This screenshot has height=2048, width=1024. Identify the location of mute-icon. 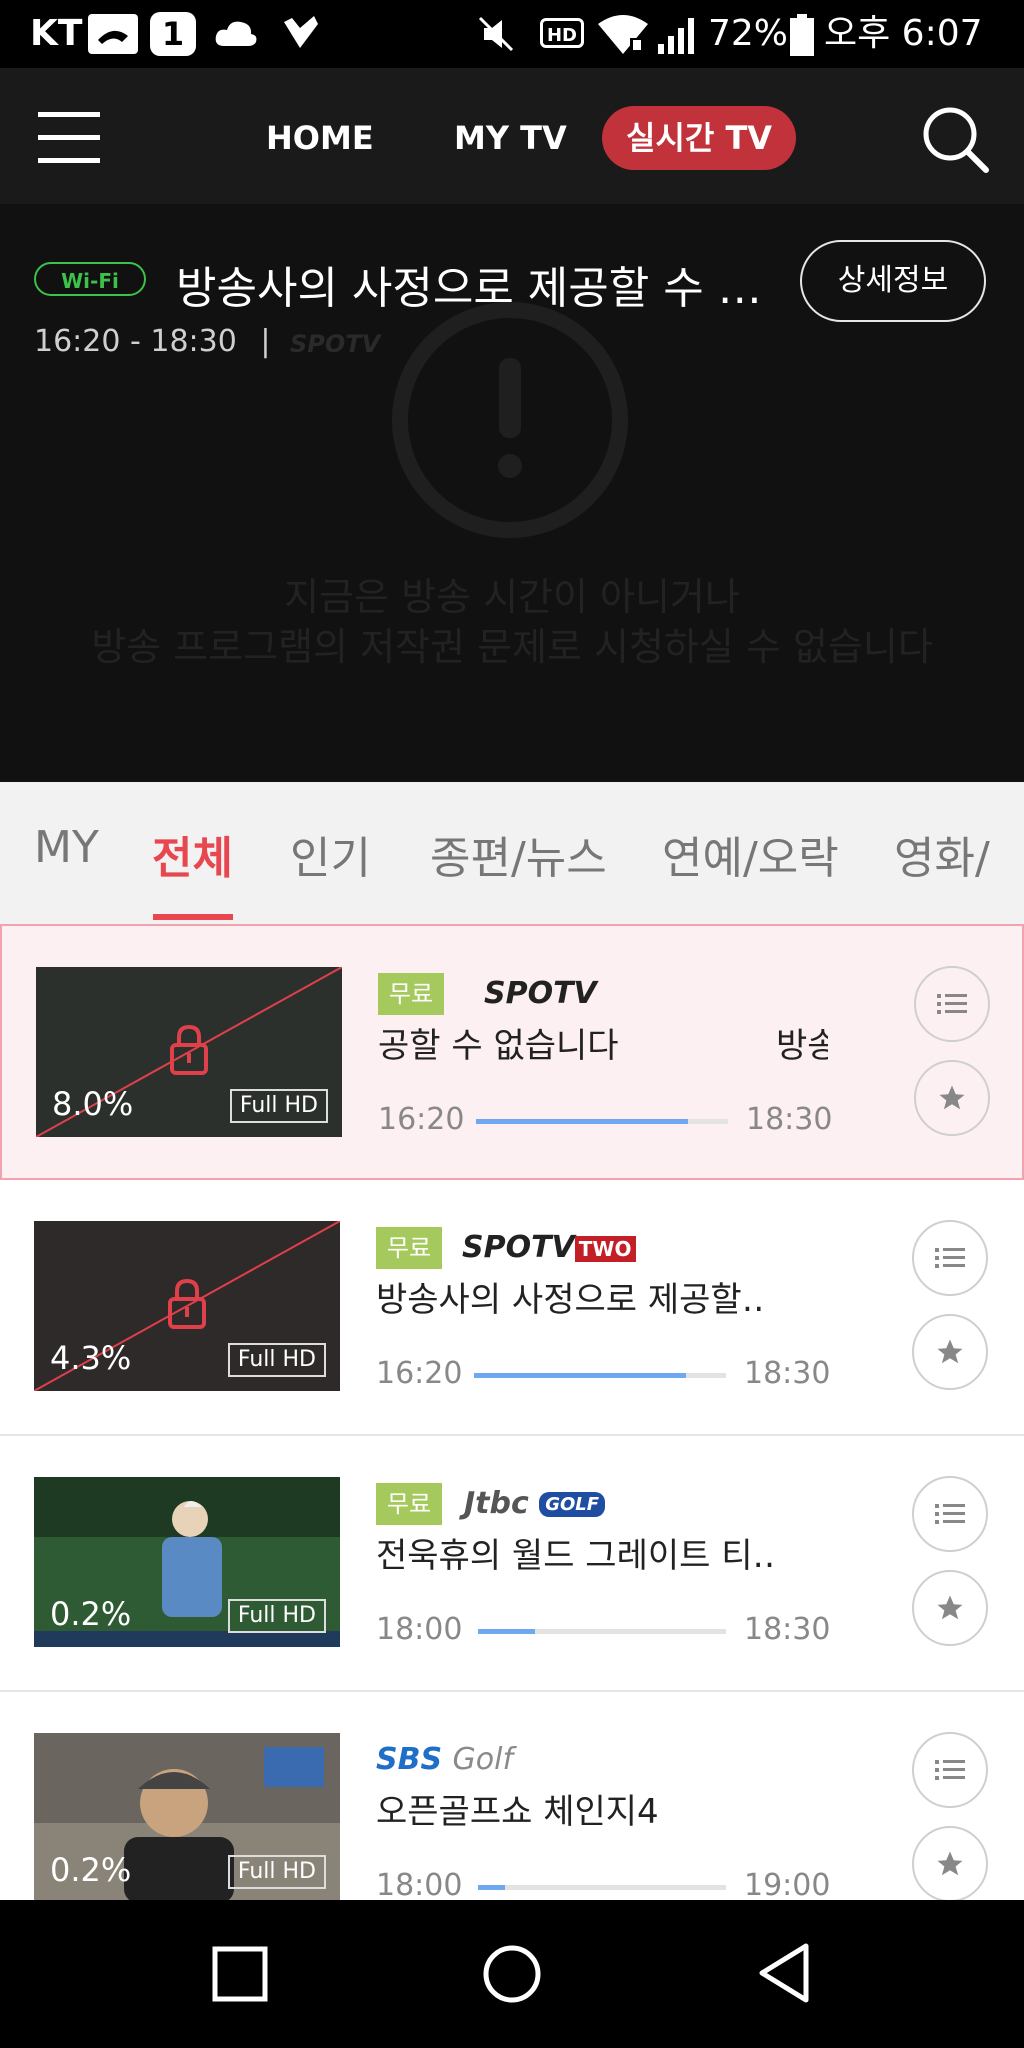
(496, 34).